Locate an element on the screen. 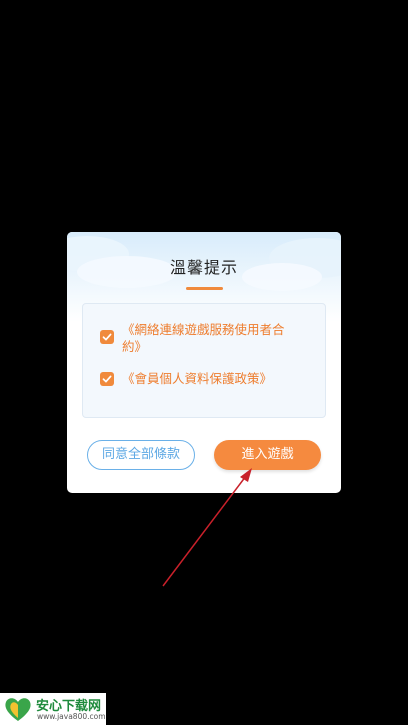 Image resolution: width=408 pixels, height=725 pixels. term-item-service-agreement: 《網絡連線遊戲服務使用者合約》 is located at coordinates (200, 338).